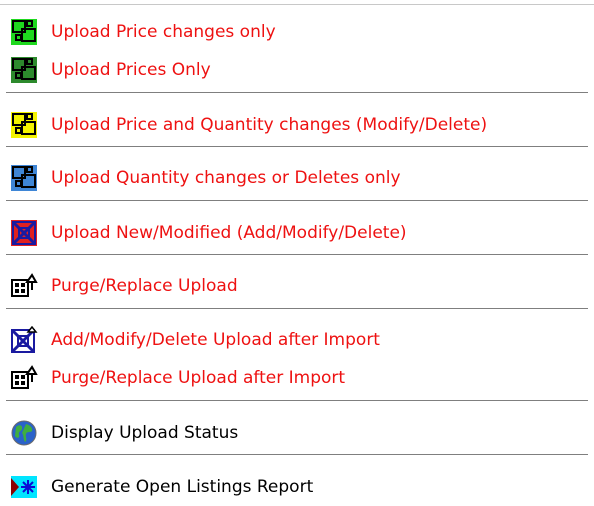 The width and height of the screenshot is (594, 506). What do you see at coordinates (297, 4) in the screenshot?
I see `menu-top-border` at bounding box center [297, 4].